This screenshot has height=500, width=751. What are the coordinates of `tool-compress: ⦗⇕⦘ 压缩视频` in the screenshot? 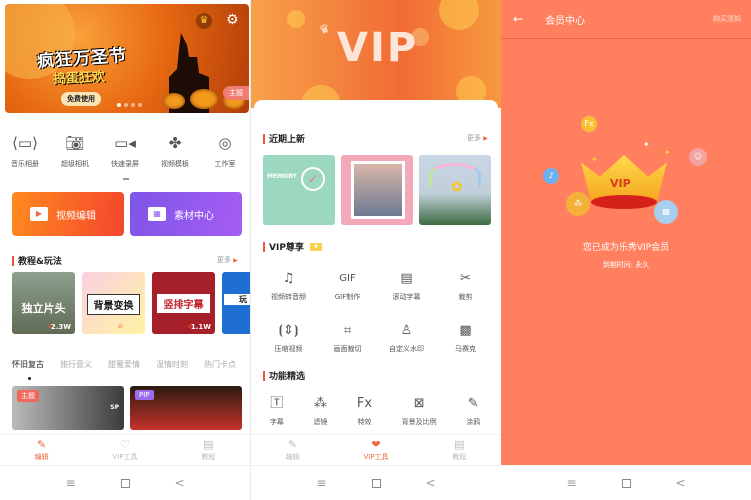 It's located at (288, 338).